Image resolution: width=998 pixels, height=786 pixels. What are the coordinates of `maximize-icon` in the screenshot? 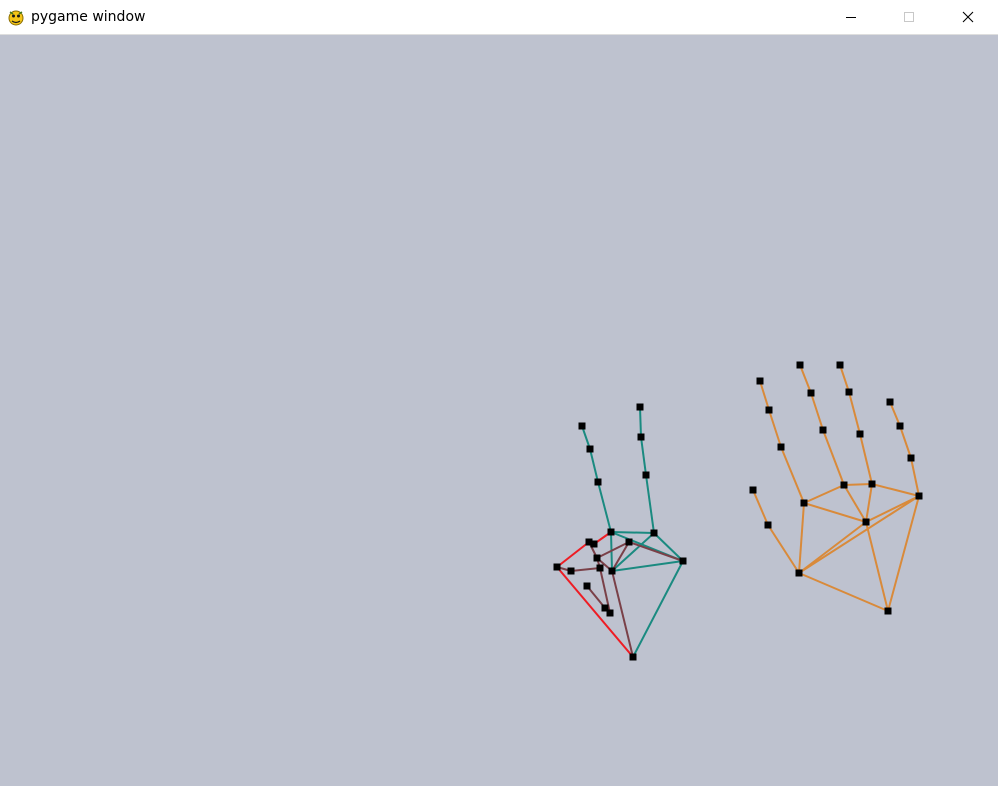 It's located at (909, 17).